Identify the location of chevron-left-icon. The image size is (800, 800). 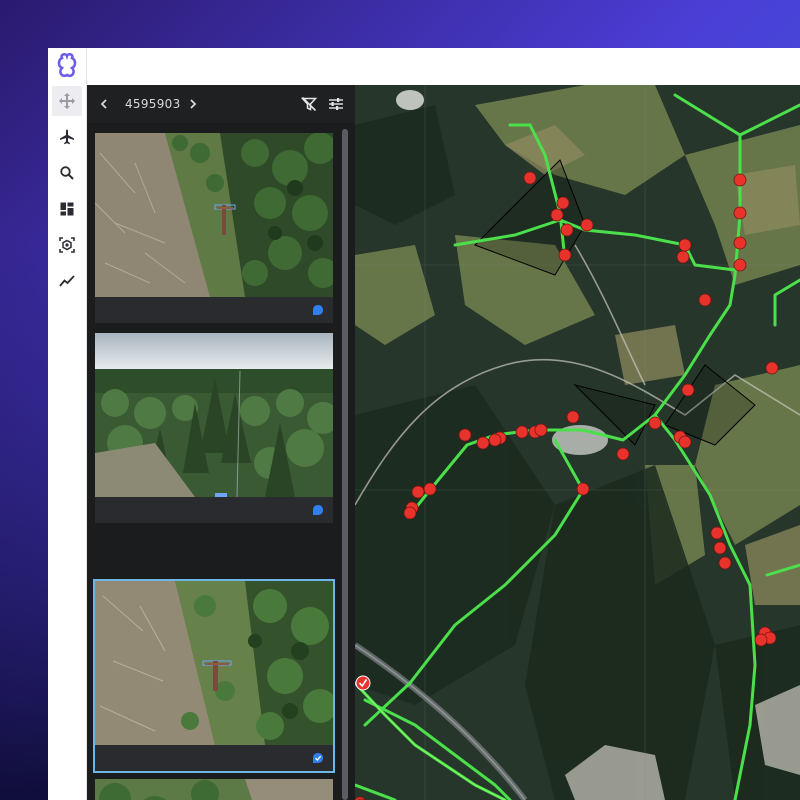
(103, 104).